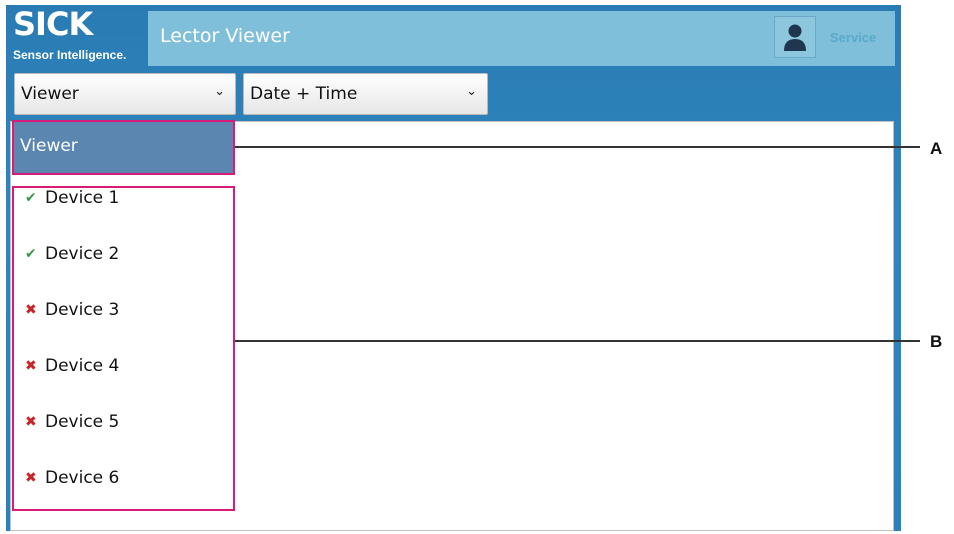 The height and width of the screenshot is (534, 954). I want to click on highlight-box-a, so click(123, 147).